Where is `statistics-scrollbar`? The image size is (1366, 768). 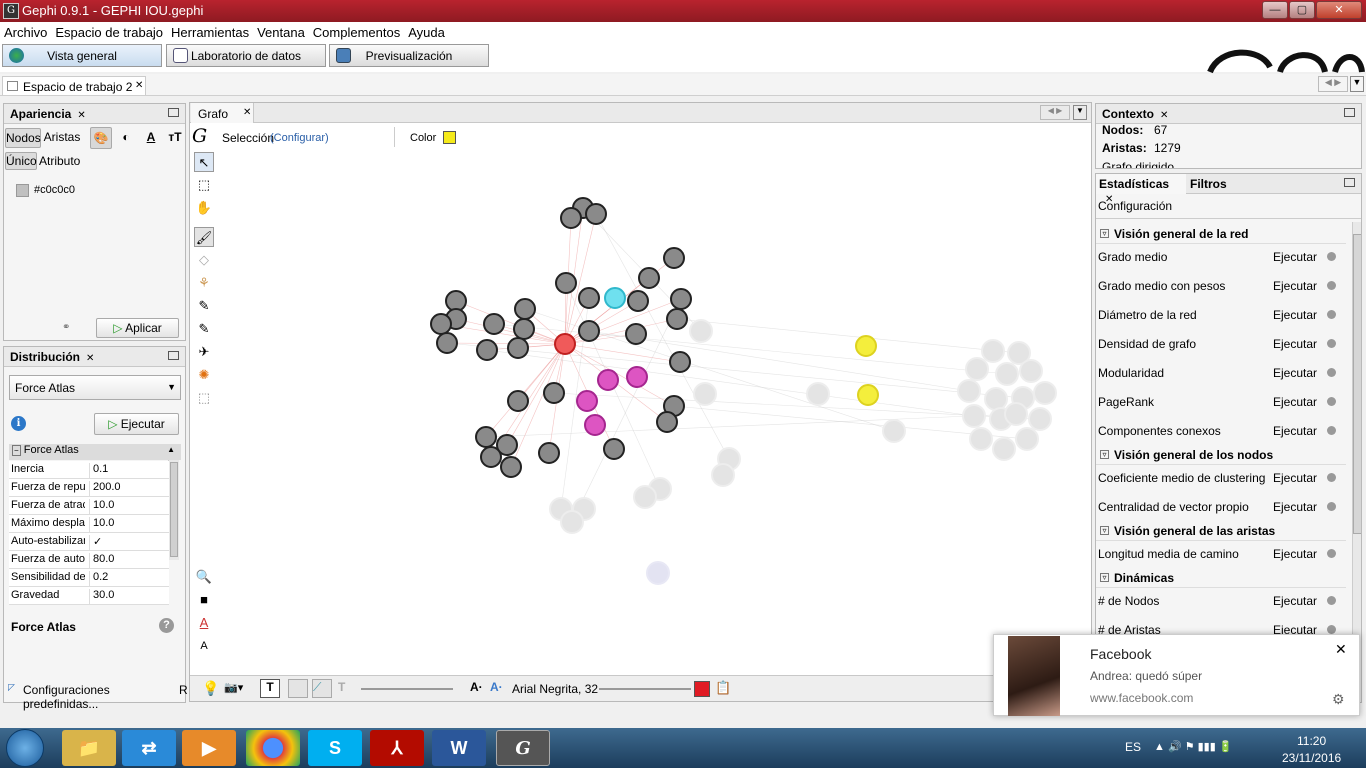
statistics-scrollbar is located at coordinates (1356, 462).